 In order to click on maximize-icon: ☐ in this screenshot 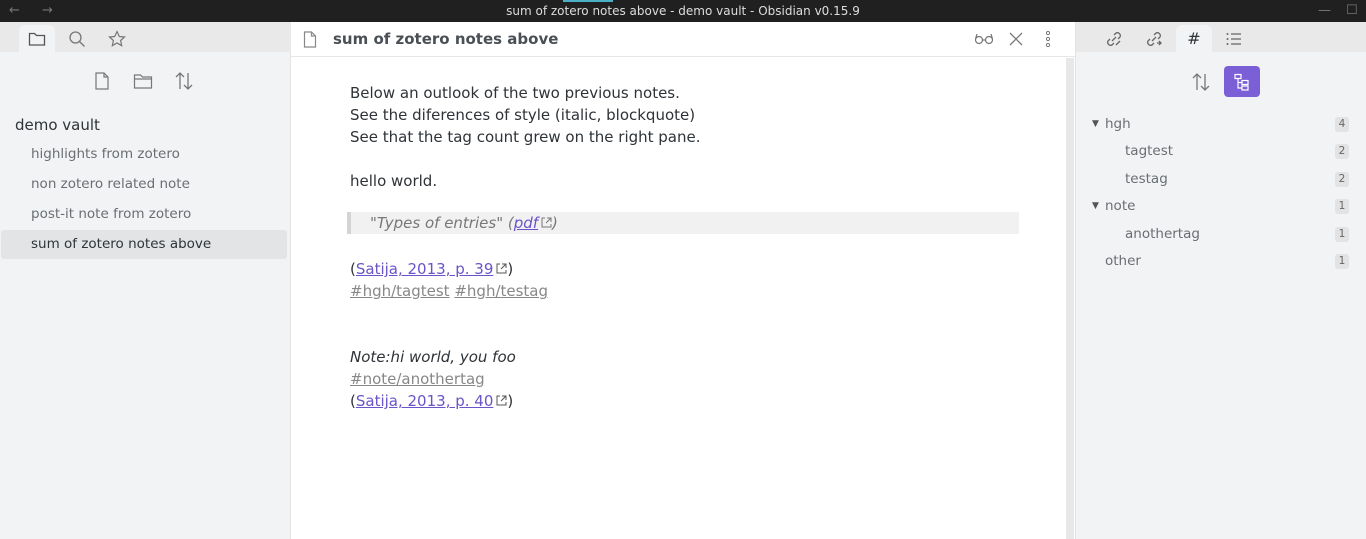, I will do `click(1352, 11)`.